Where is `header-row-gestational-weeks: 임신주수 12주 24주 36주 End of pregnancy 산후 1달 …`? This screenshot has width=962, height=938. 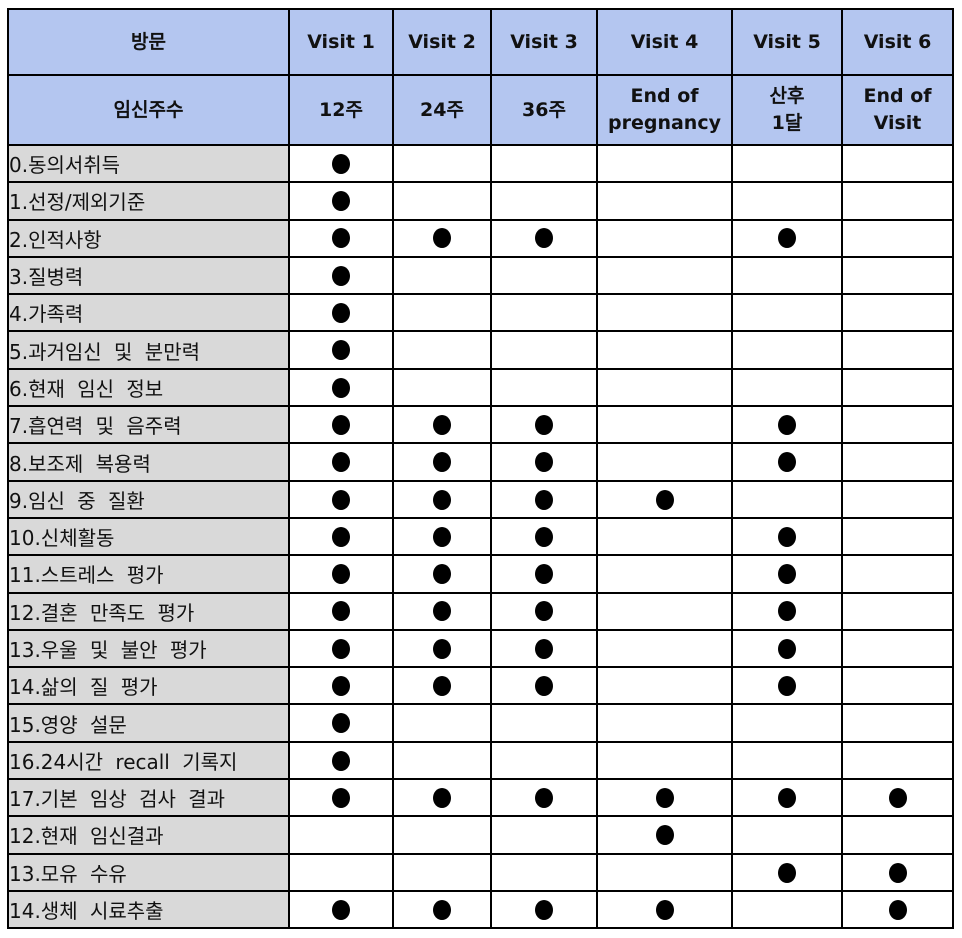
header-row-gestational-weeks: 임신주수 12주 24주 36주 End of pregnancy 산후 1달 … is located at coordinates (480, 110).